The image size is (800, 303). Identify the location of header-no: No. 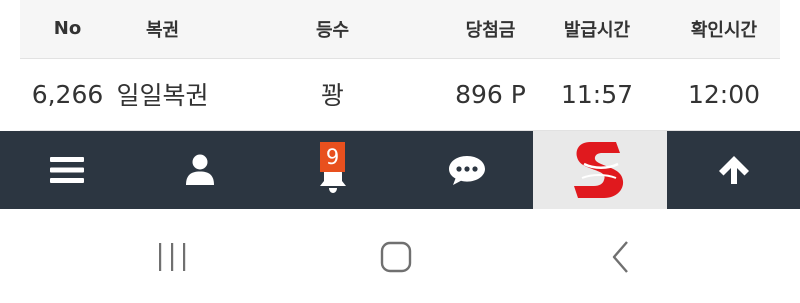
(67, 29).